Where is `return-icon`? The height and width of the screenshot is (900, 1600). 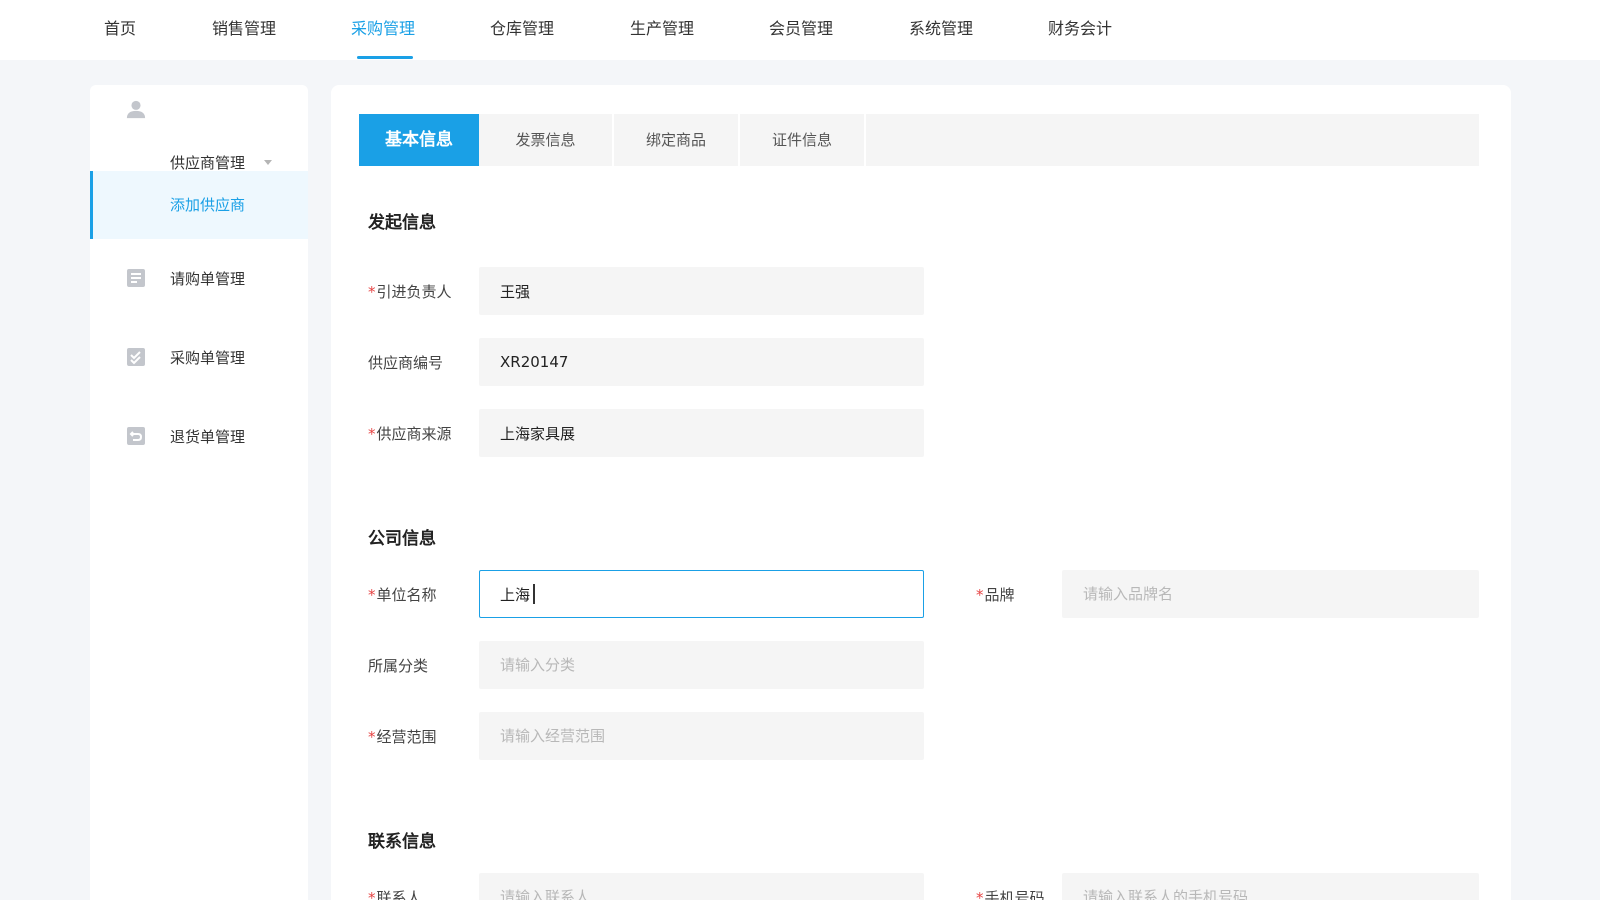
return-icon is located at coordinates (136, 436).